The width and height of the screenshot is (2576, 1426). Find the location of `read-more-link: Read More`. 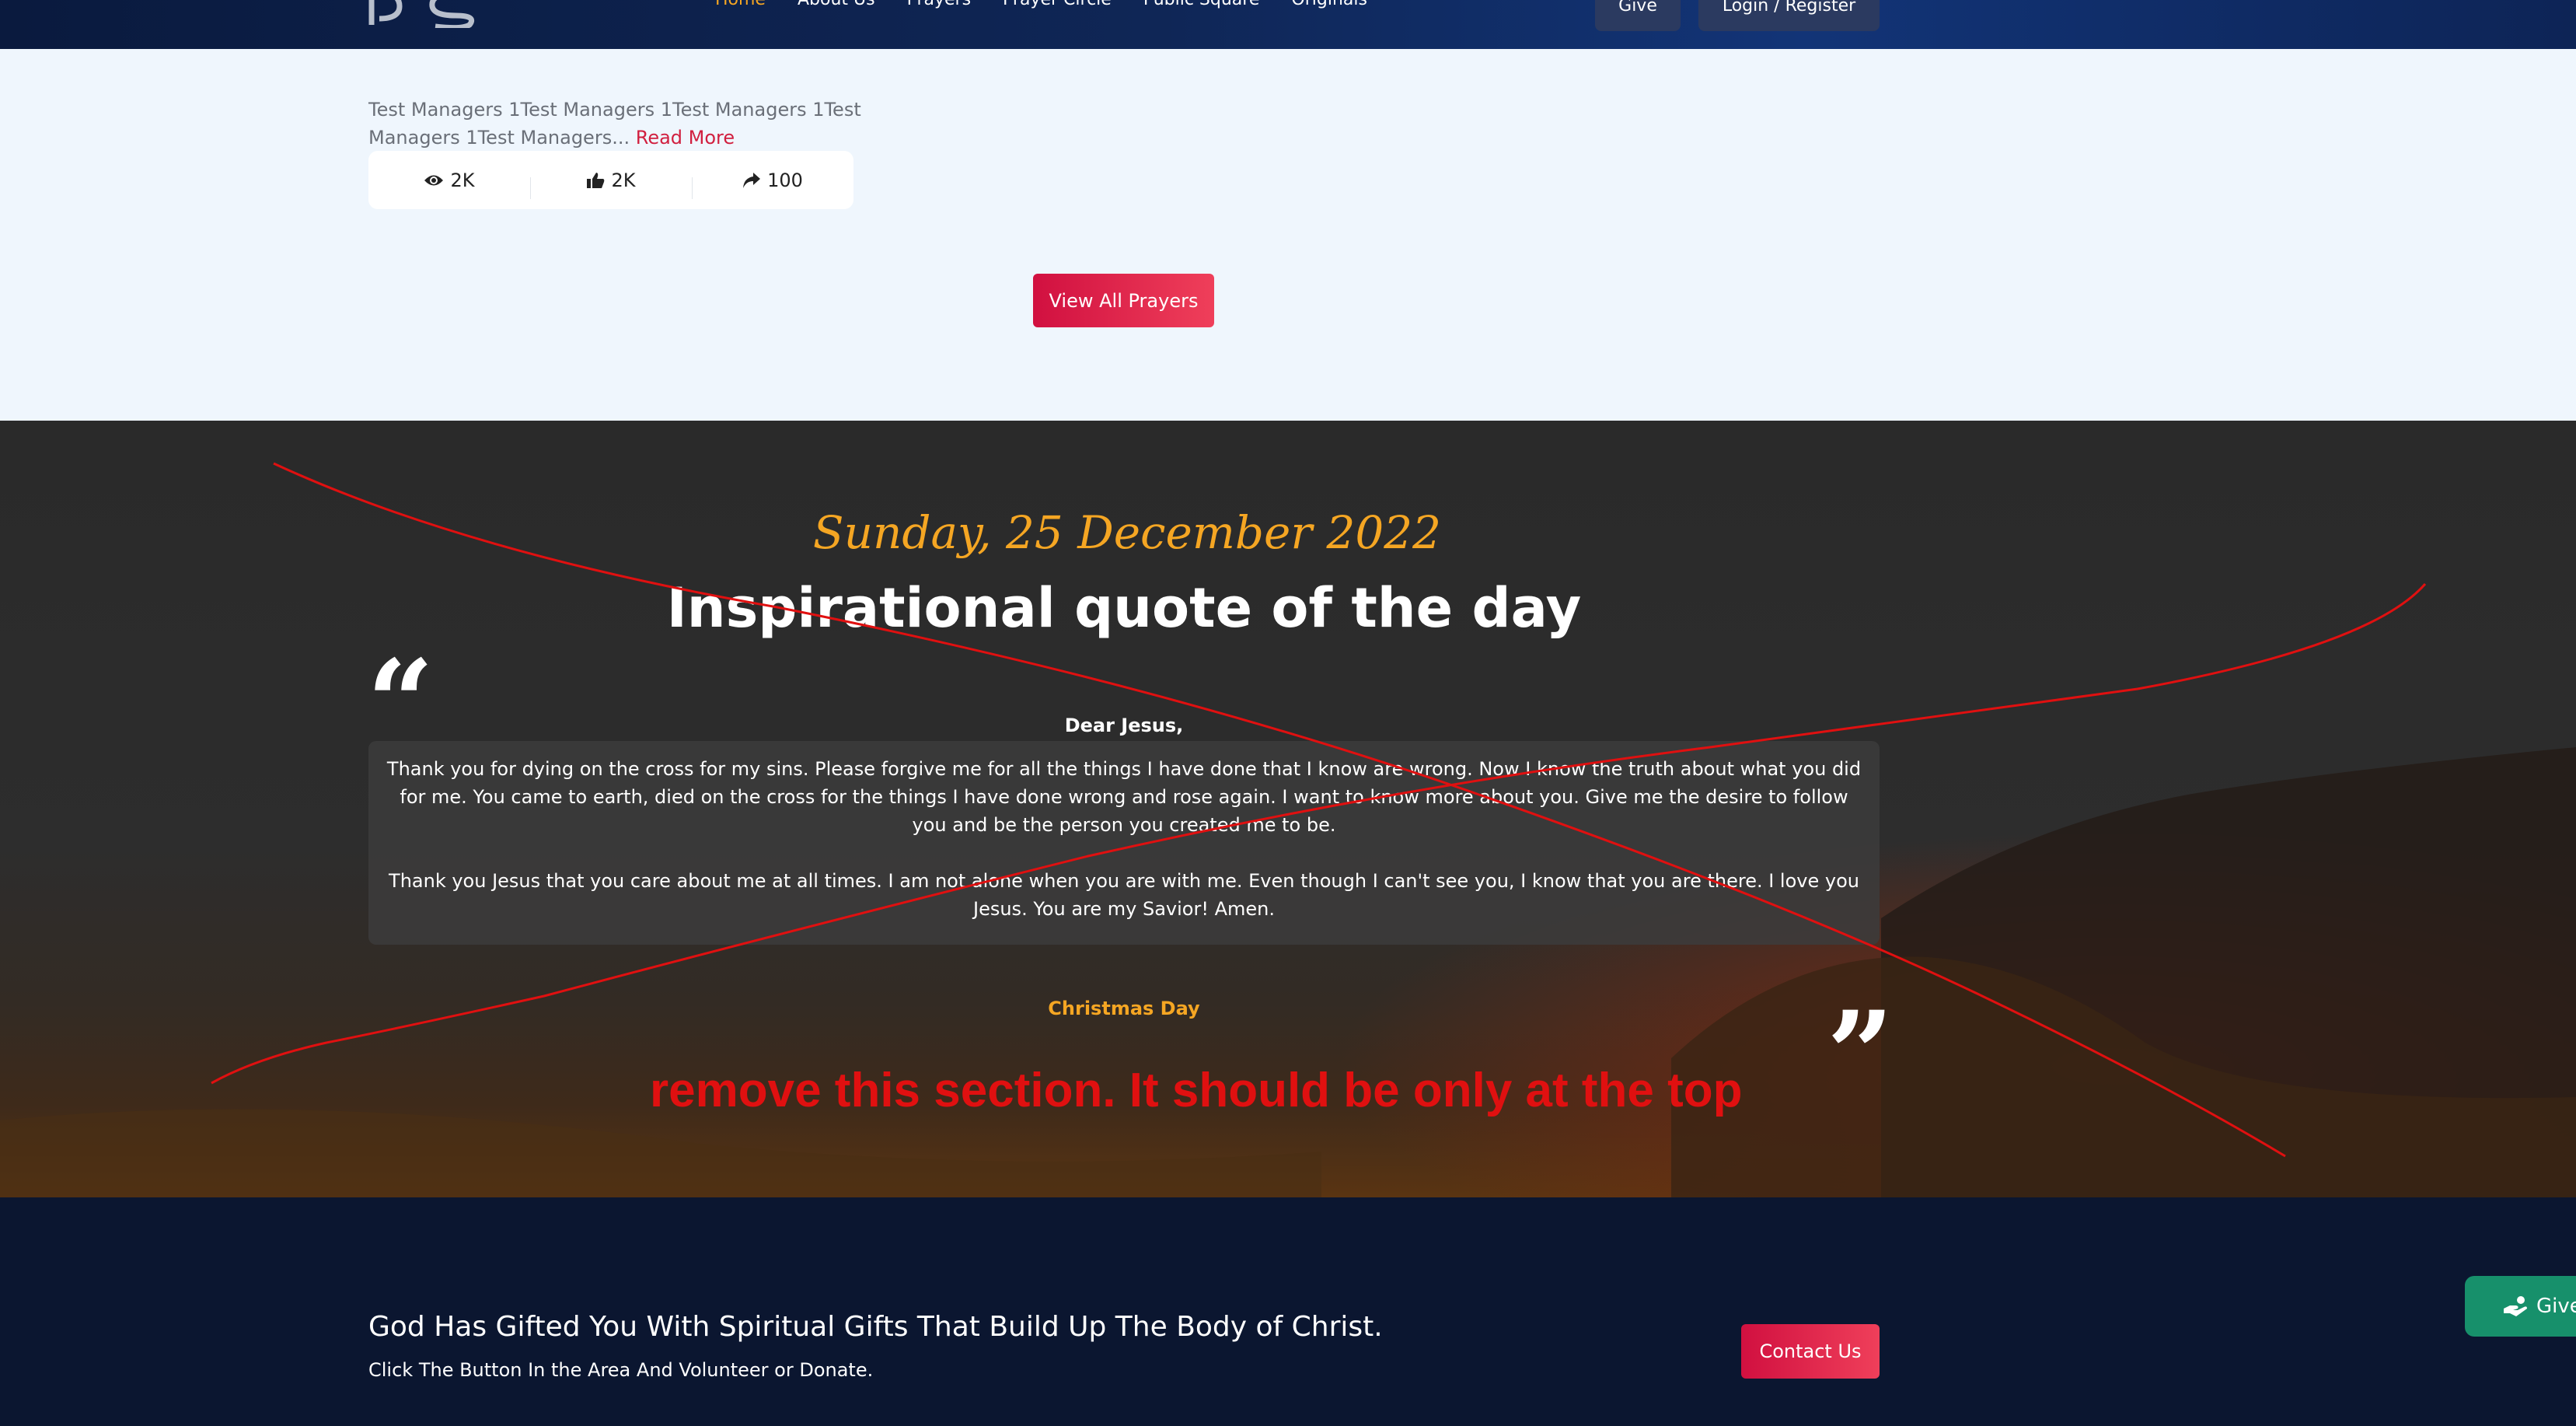

read-more-link: Read More is located at coordinates (686, 138).